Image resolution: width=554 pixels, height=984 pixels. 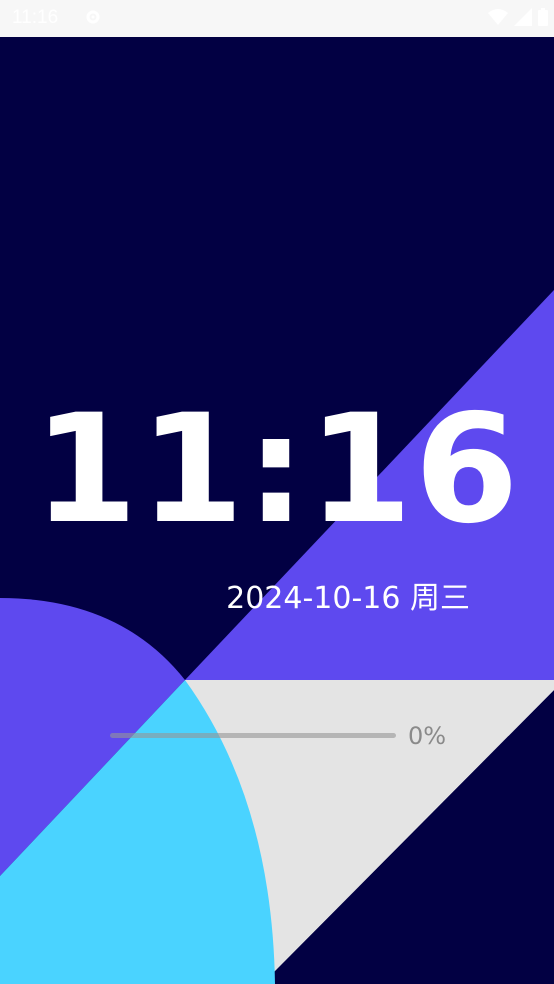 I want to click on gear-icon, so click(x=93, y=17).